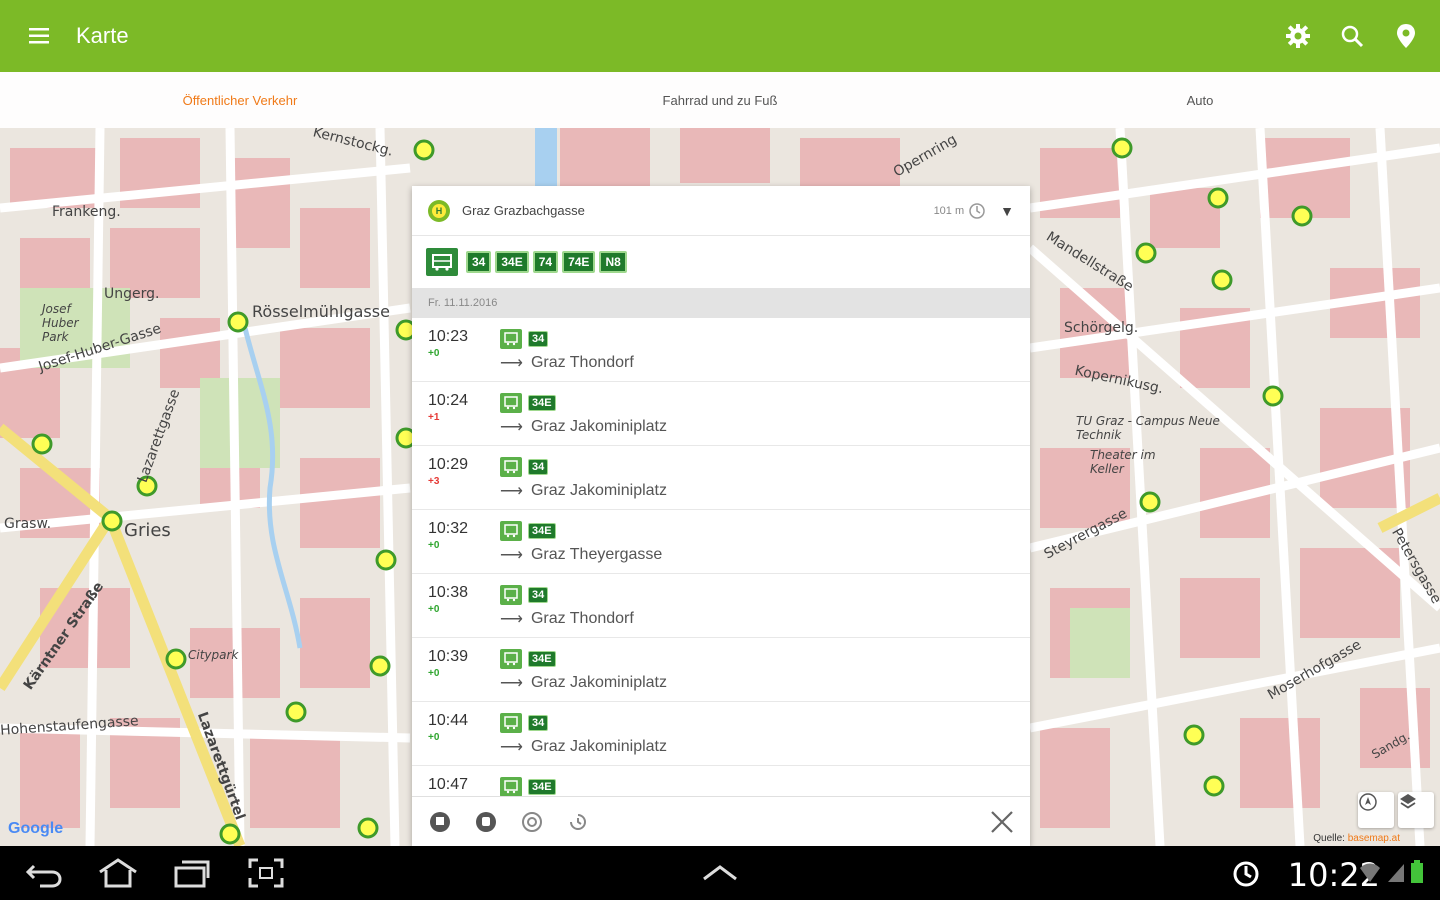  I want to click on filter-bus-icon, so click(486, 822).